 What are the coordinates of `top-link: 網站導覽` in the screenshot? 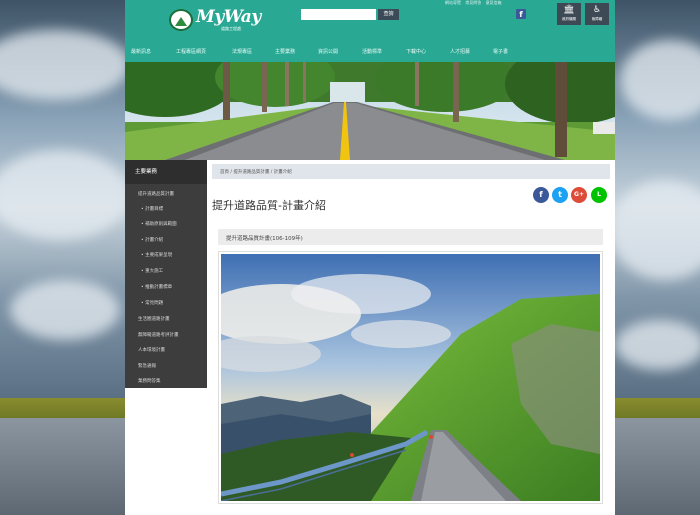 It's located at (453, 2).